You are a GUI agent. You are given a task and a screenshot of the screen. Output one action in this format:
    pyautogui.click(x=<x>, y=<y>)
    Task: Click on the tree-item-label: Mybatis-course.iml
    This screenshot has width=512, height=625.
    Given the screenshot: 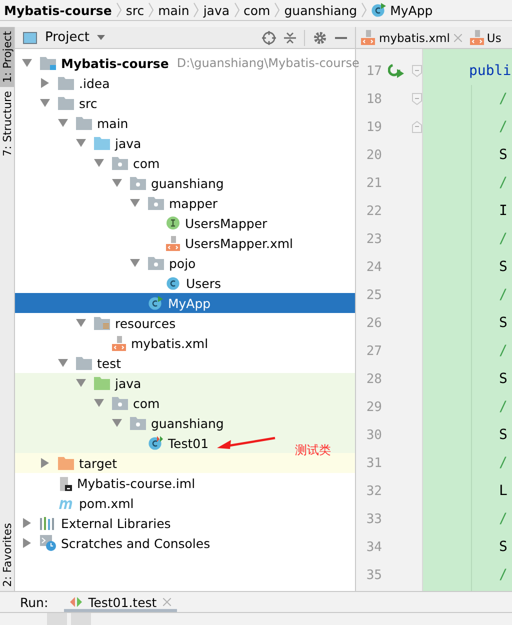 What is the action you would take?
    pyautogui.click(x=136, y=483)
    